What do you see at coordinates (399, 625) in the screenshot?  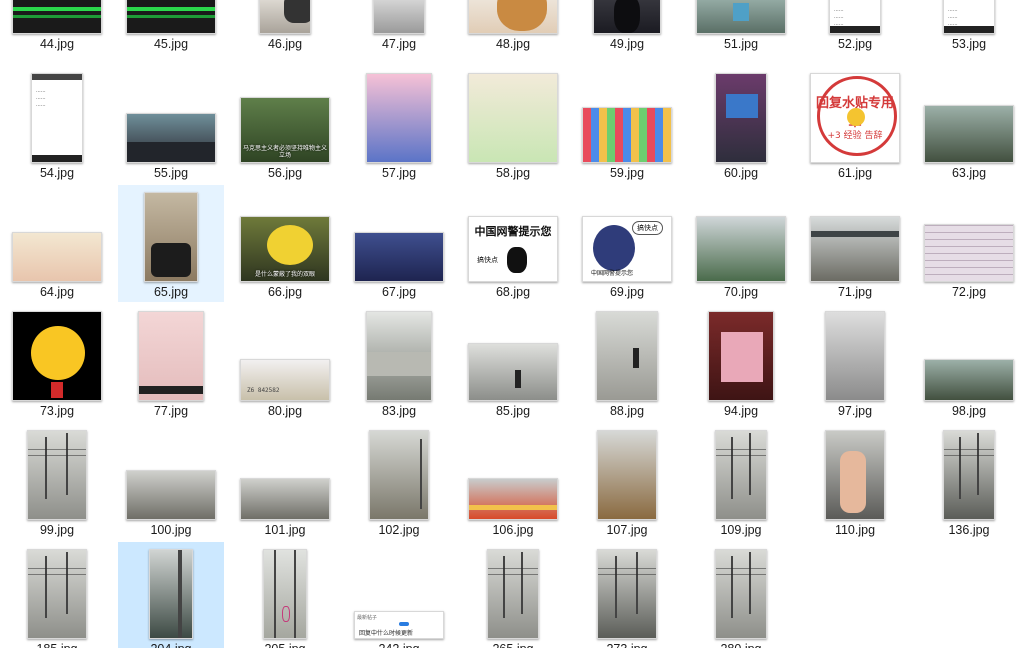 I see `image-thumbnail: 最新帖子 回复中什么时候更新` at bounding box center [399, 625].